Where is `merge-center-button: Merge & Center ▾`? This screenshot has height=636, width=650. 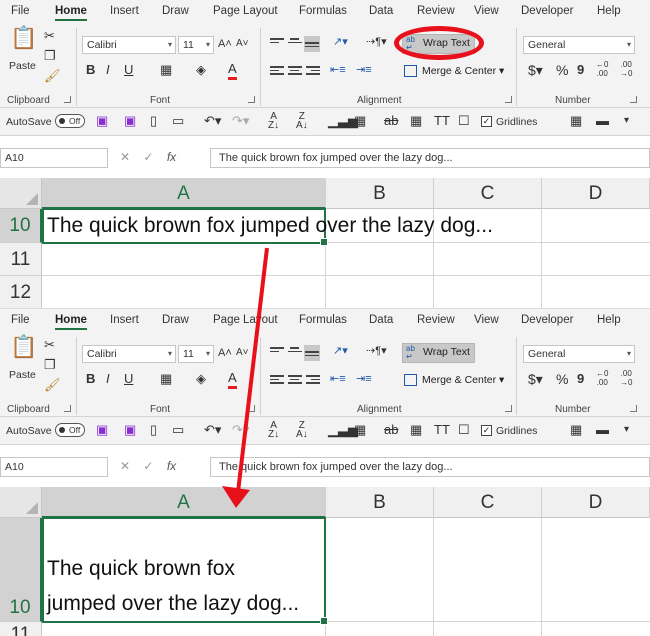
merge-center-button: Merge & Center ▾ is located at coordinates (454, 381).